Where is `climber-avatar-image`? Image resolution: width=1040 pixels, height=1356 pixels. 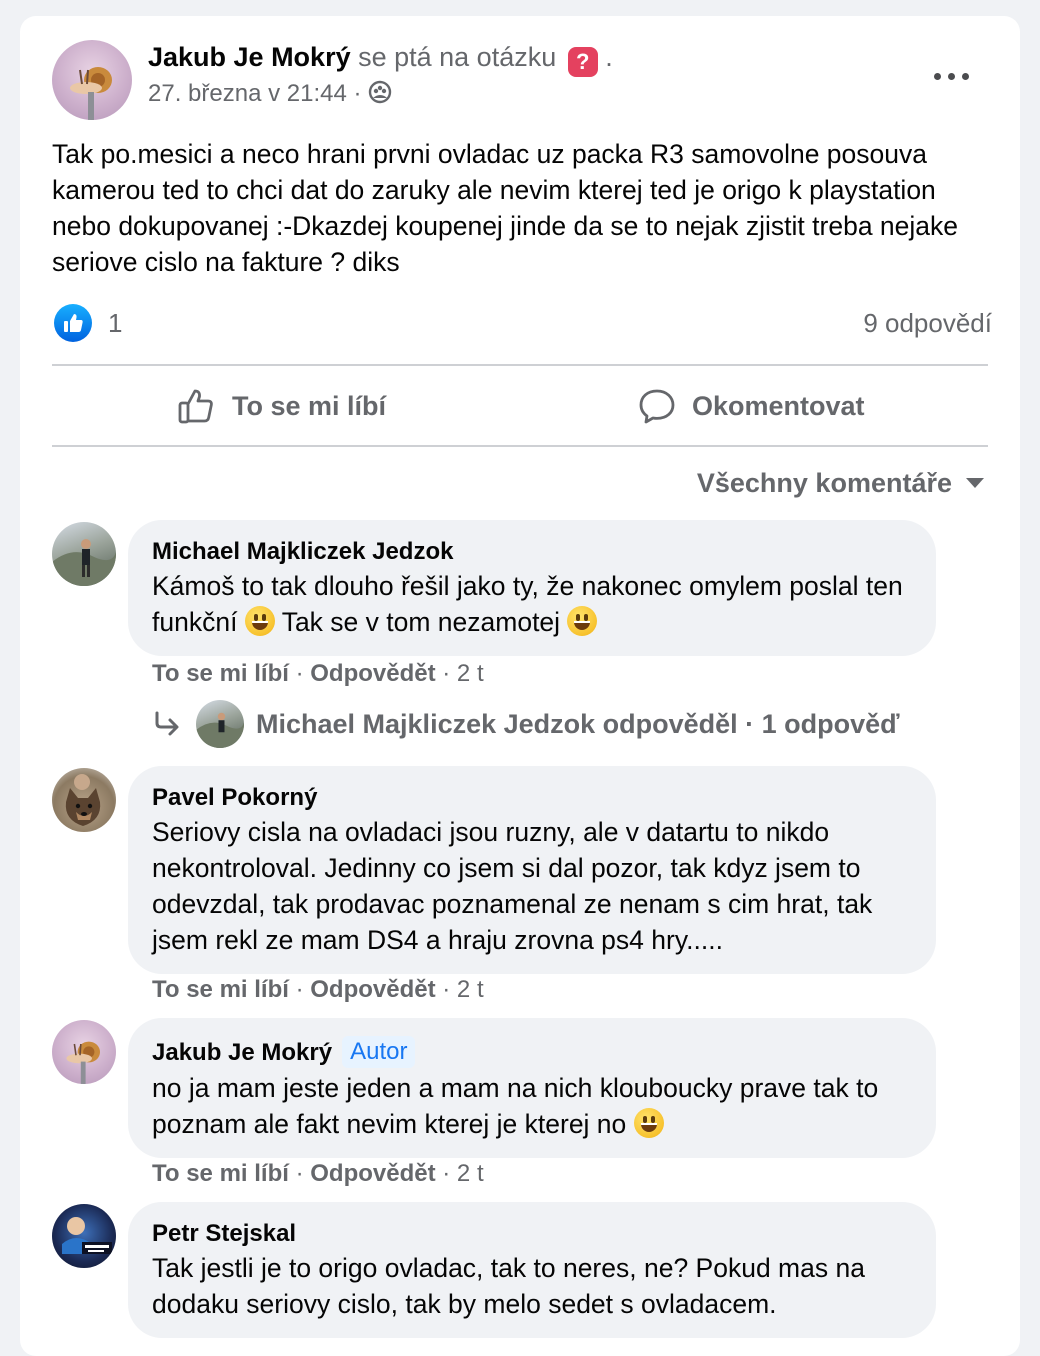
climber-avatar-image is located at coordinates (84, 562).